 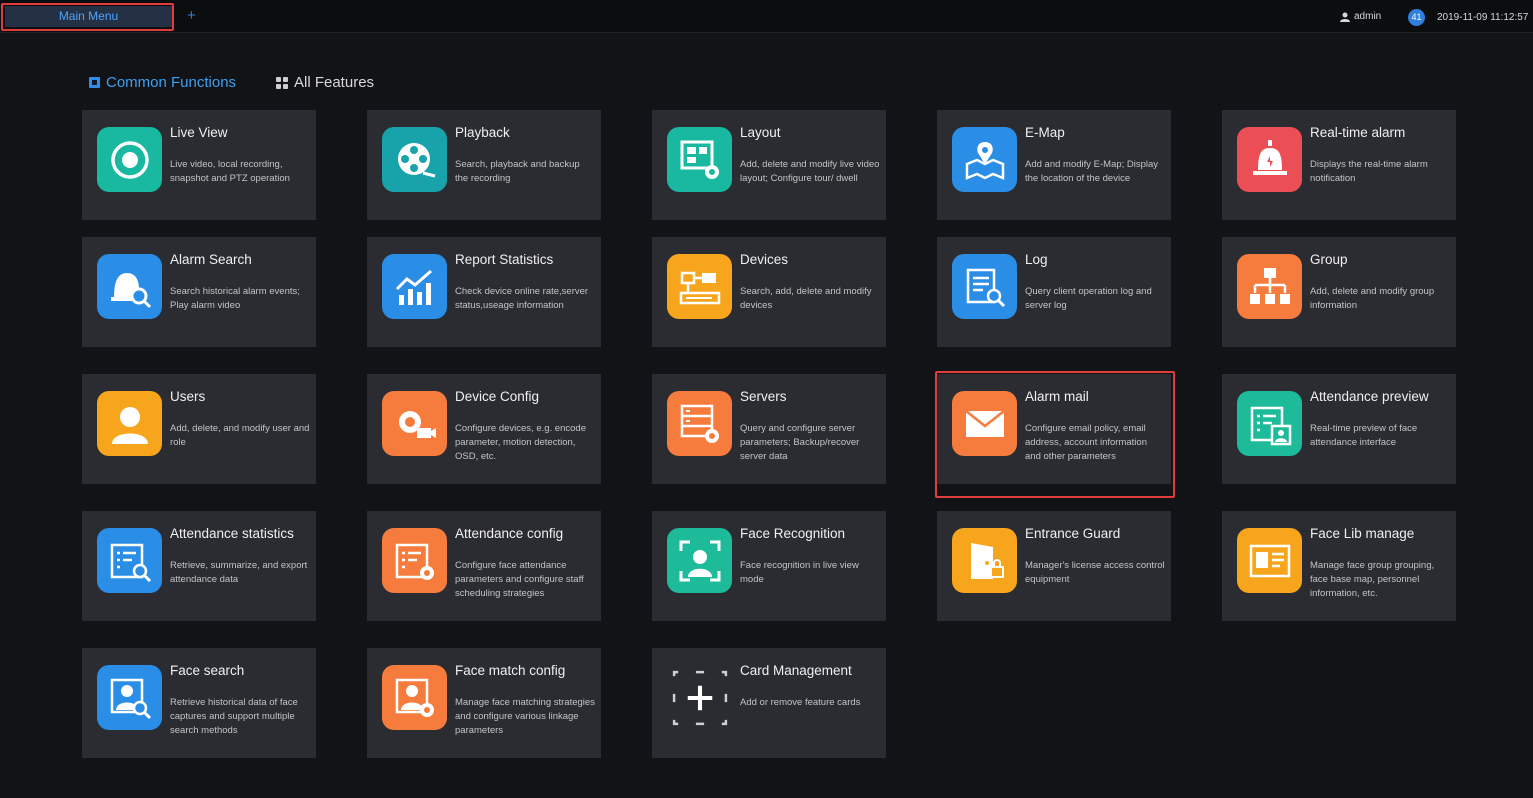 I want to click on grid-icon, so click(x=282, y=82).